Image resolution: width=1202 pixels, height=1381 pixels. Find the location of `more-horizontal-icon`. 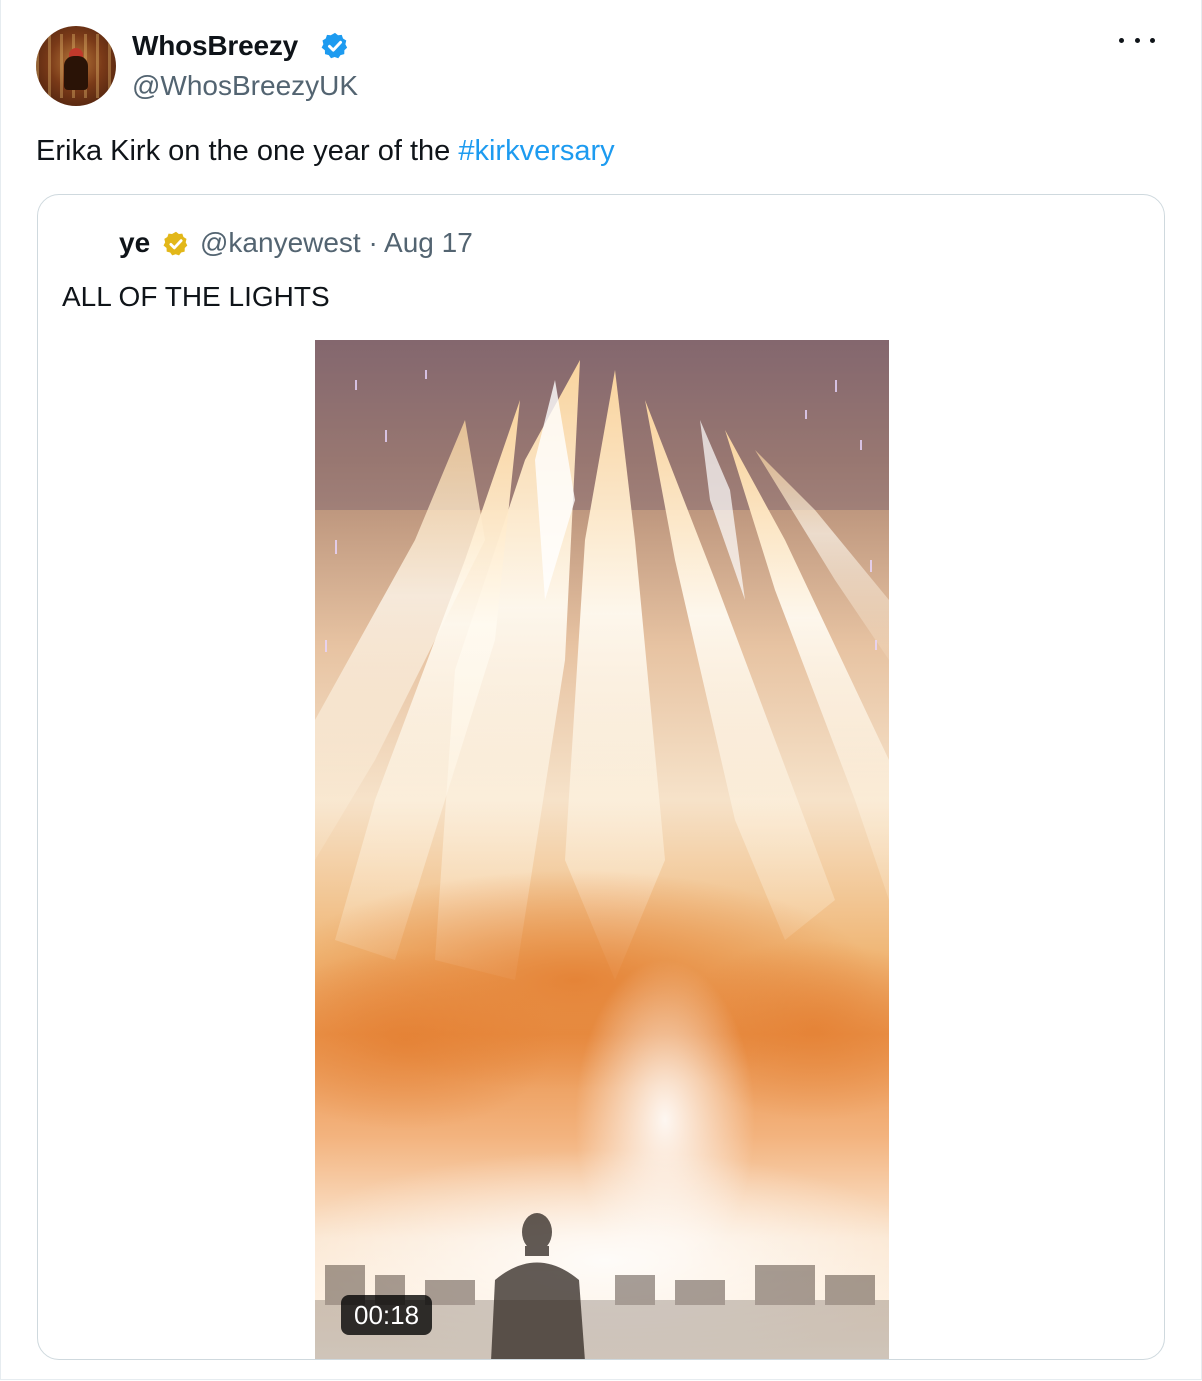

more-horizontal-icon is located at coordinates (1137, 40).